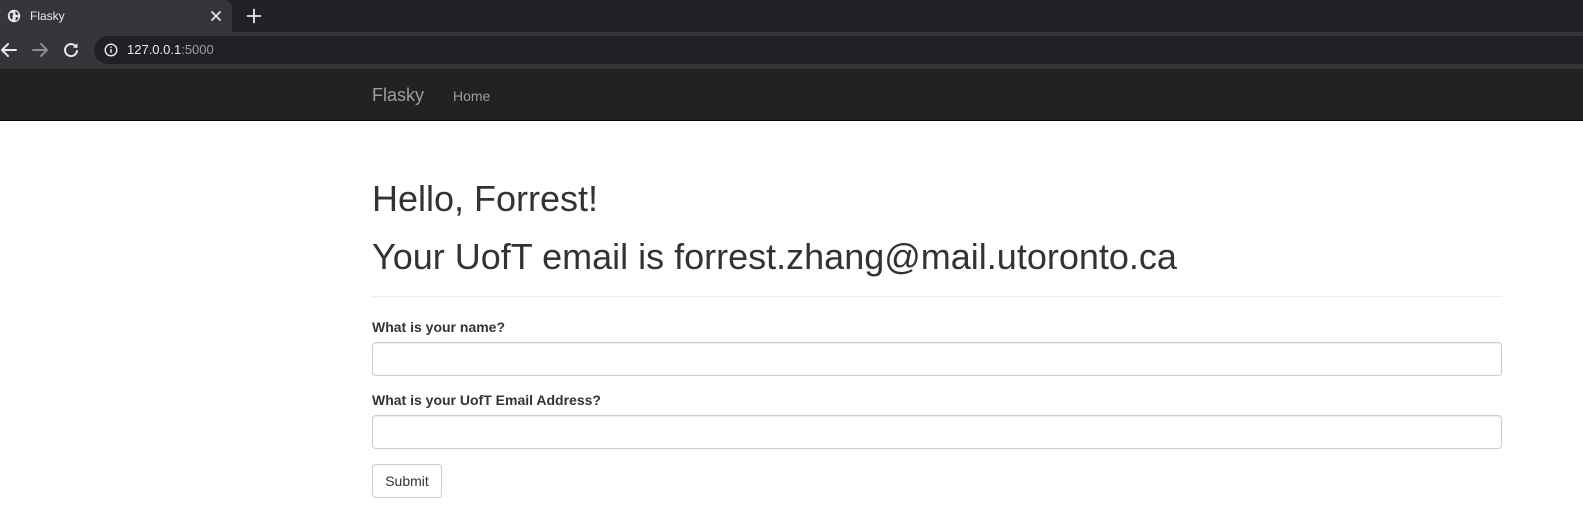 This screenshot has width=1583, height=526. I want to click on address-bar: 127.0.0.1:5000, so click(838, 50).